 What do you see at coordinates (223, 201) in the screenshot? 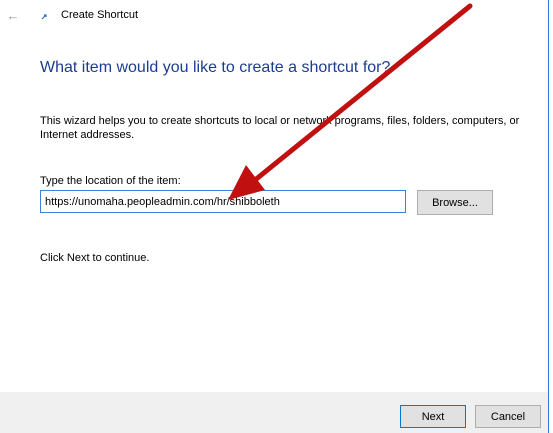
I see `location-input` at bounding box center [223, 201].